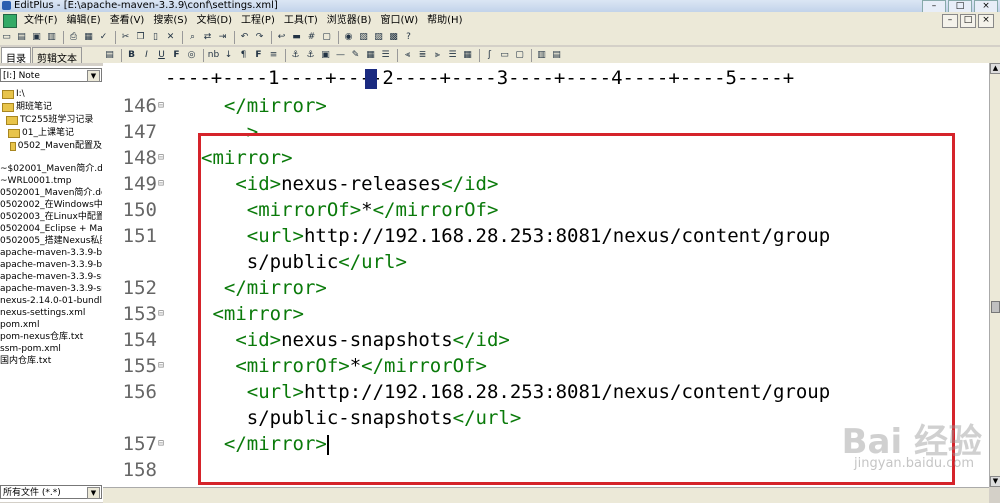  What do you see at coordinates (325, 55) in the screenshot?
I see `image-icon: ▣` at bounding box center [325, 55].